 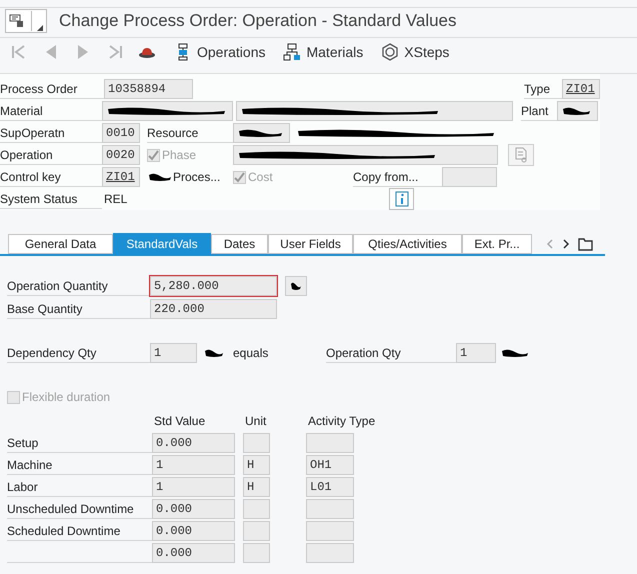 What do you see at coordinates (256, 421) in the screenshot?
I see `column-header: Unit` at bounding box center [256, 421].